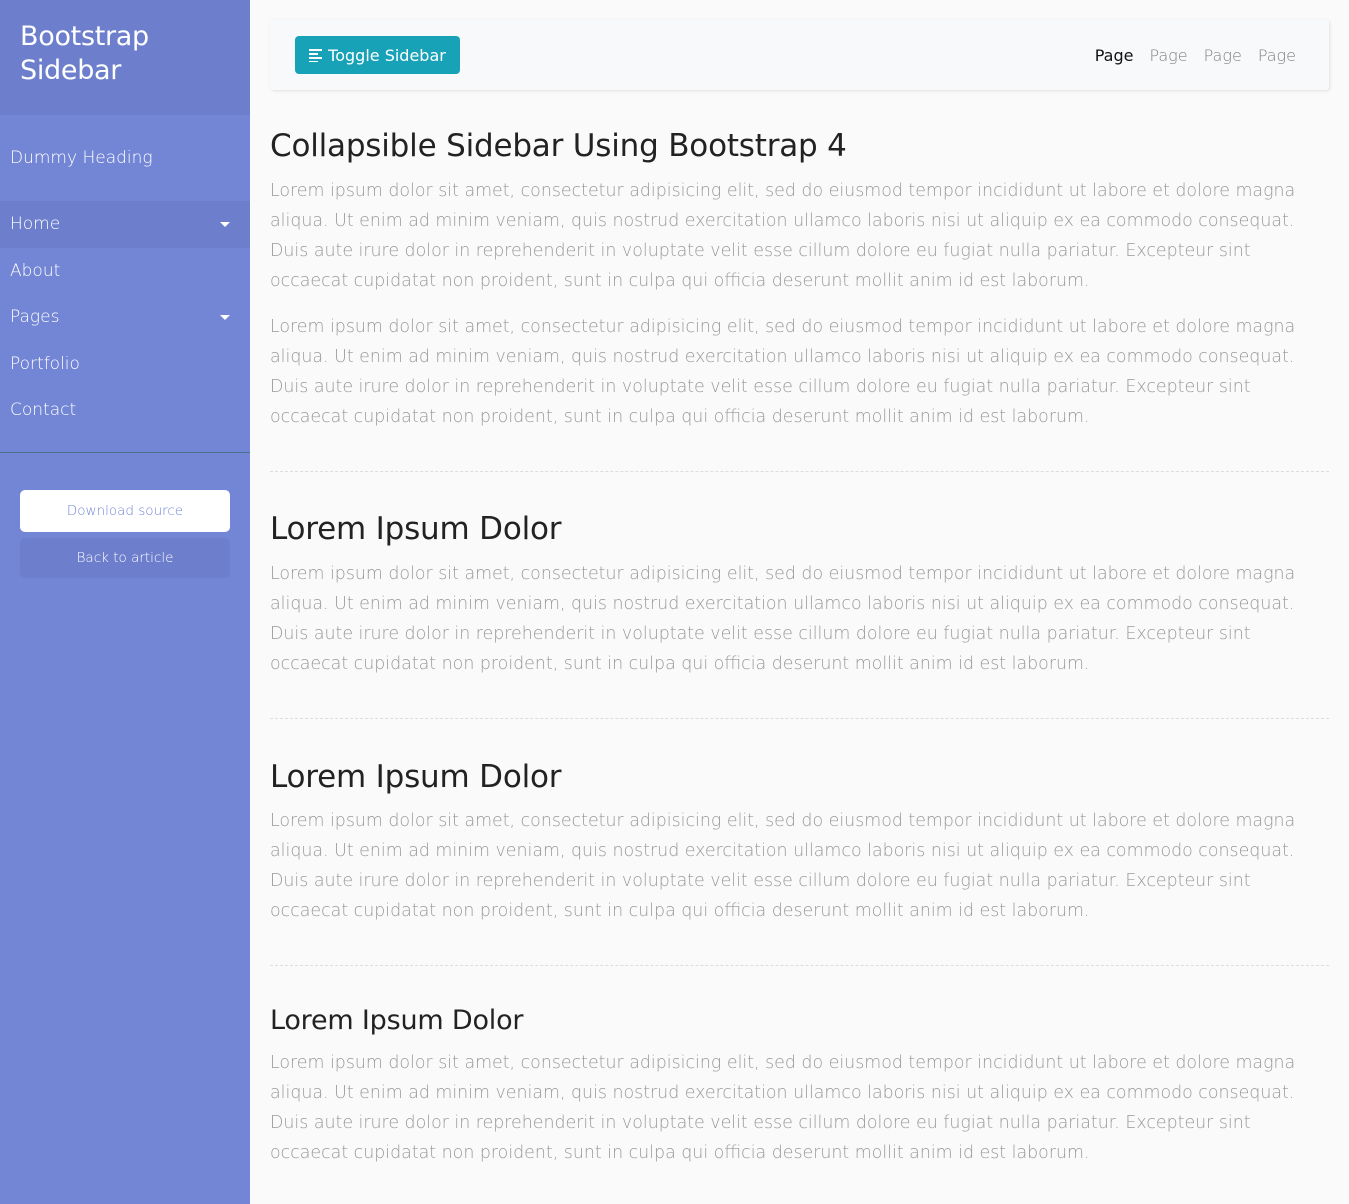 The height and width of the screenshot is (1204, 1349). Describe the element at coordinates (35, 270) in the screenshot. I see `sidebar-item-label: About` at that location.